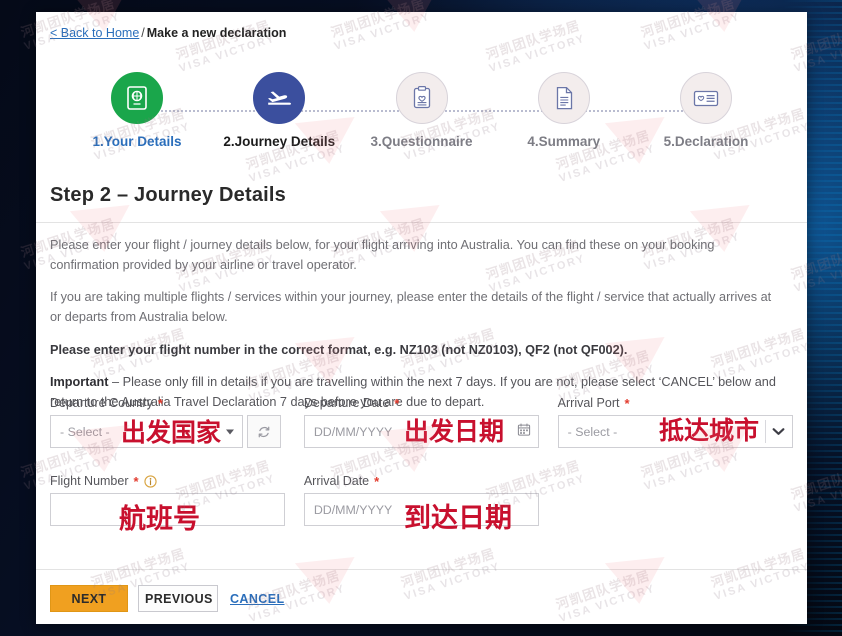 The image size is (842, 636). Describe the element at coordinates (421, 98) in the screenshot. I see `clipboard-heart-icon` at that location.